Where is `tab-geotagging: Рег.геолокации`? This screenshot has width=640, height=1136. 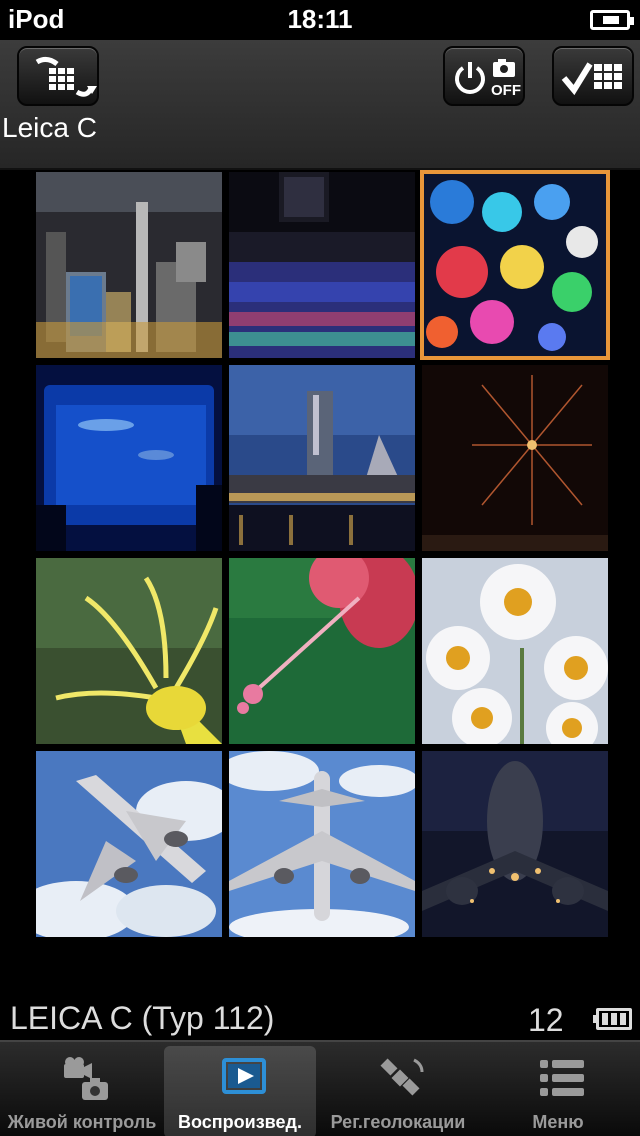
tab-geotagging: Рег.геолокации is located at coordinates (398, 1091).